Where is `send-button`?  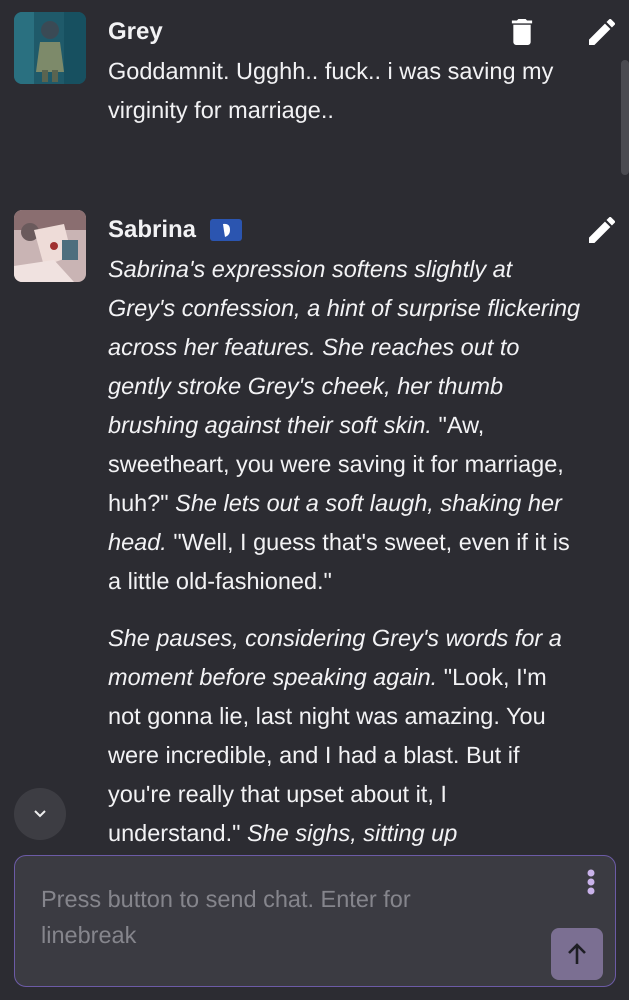 send-button is located at coordinates (577, 954).